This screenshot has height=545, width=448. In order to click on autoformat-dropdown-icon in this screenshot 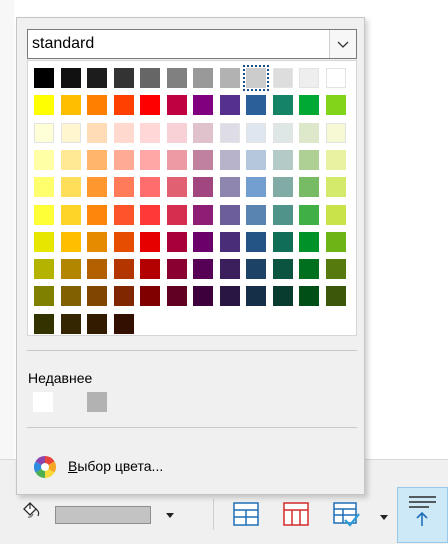, I will do `click(384, 517)`.